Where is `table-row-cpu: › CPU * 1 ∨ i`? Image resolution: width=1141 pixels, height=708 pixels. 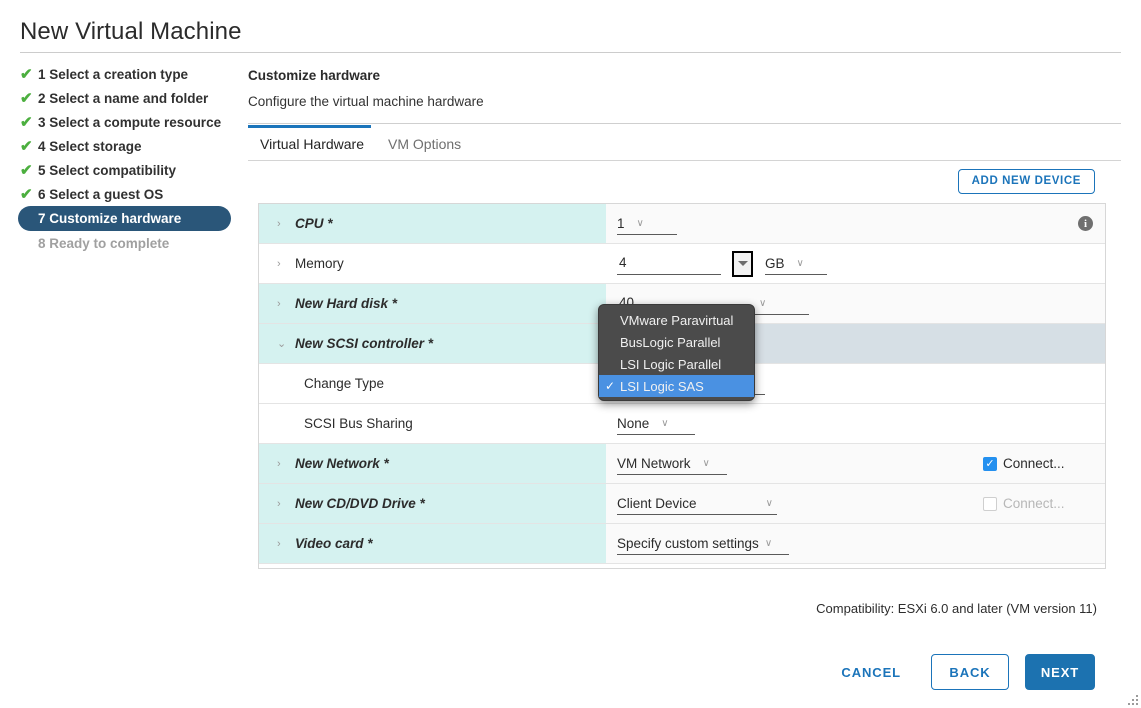
table-row-cpu: › CPU * 1 ∨ i is located at coordinates (682, 224).